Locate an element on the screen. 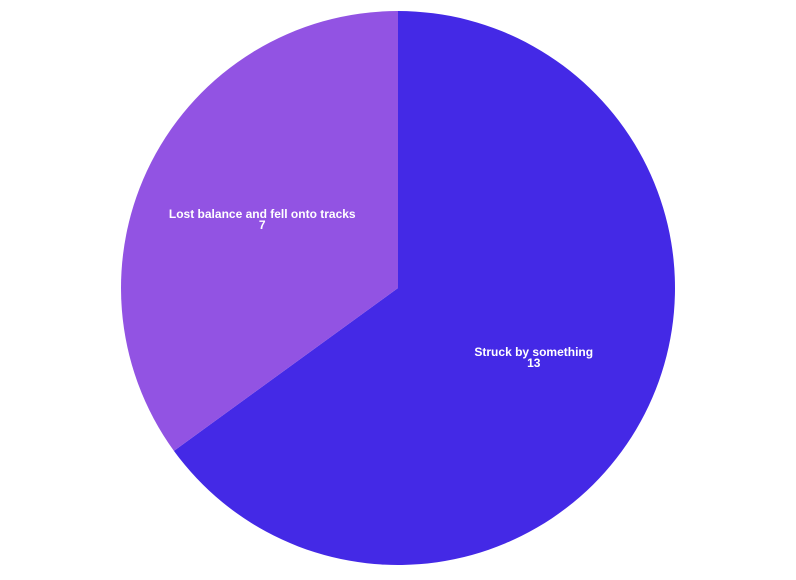 The height and width of the screenshot is (580, 796). slice-value-label: 7 is located at coordinates (262, 225).